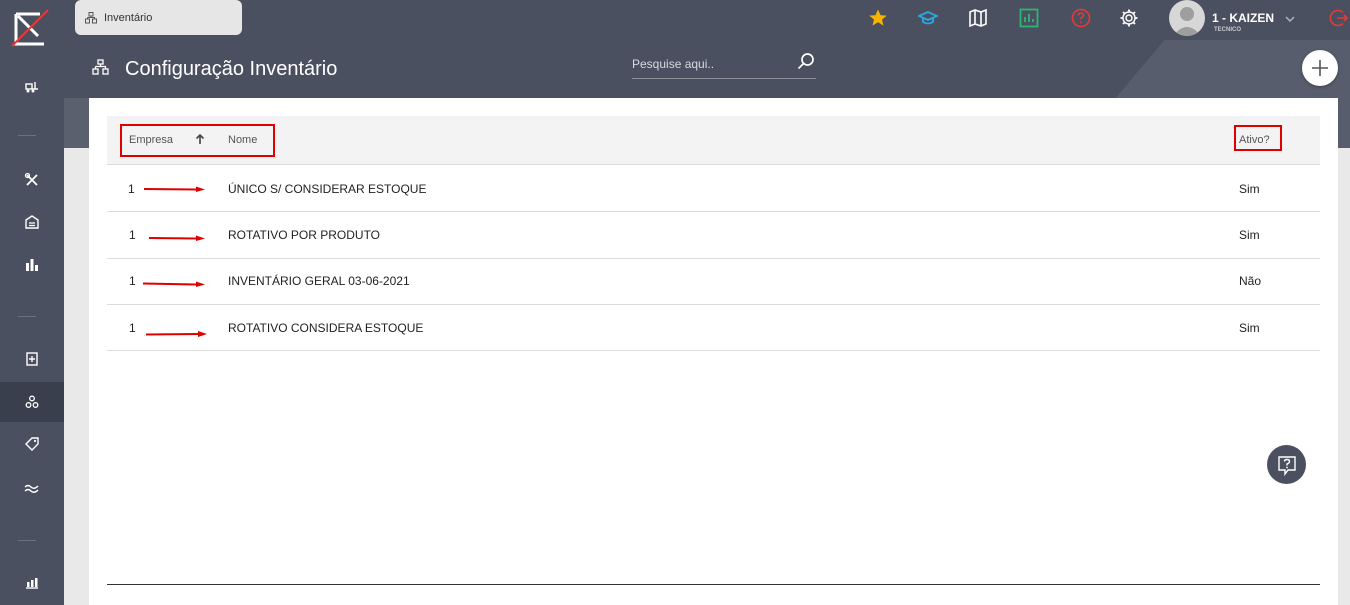 The image size is (1350, 605). What do you see at coordinates (32, 302) in the screenshot?
I see `sidebar` at bounding box center [32, 302].